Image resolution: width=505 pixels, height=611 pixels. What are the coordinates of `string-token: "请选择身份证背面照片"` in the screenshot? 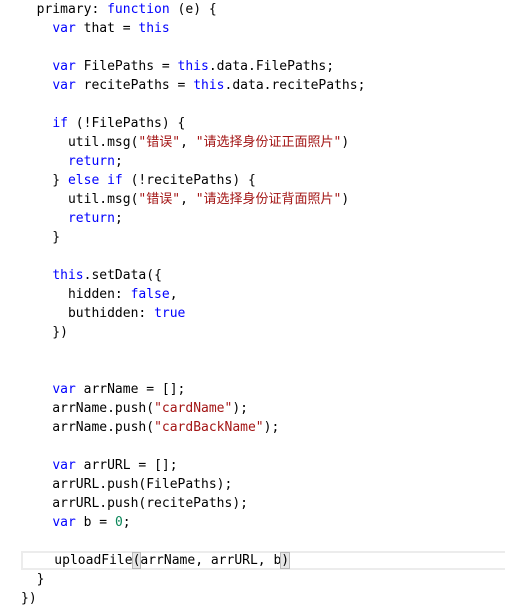 It's located at (268, 199).